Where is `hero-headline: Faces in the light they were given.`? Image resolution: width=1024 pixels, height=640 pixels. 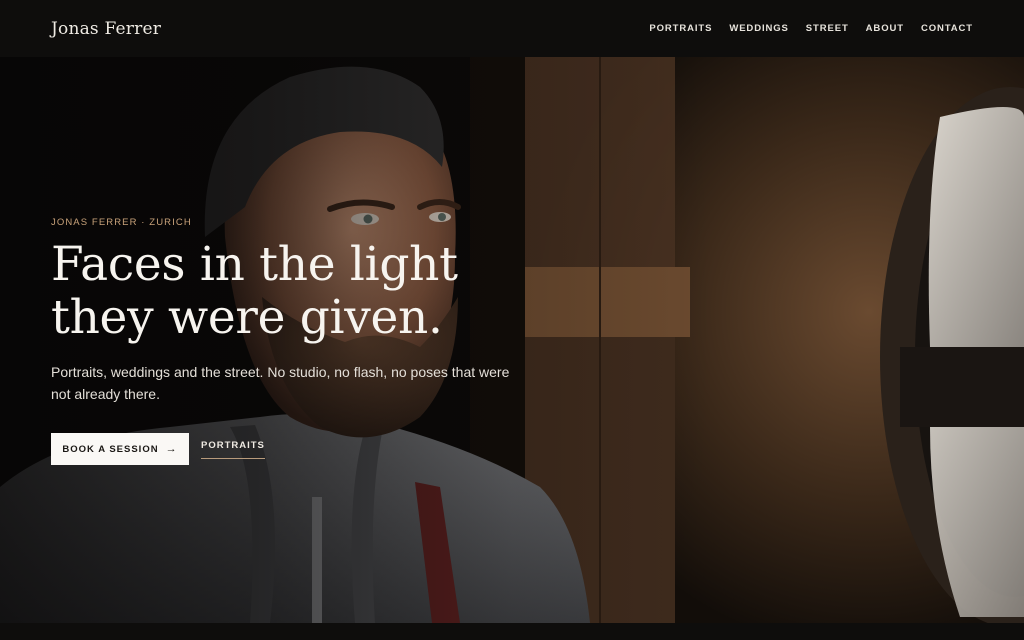 hero-headline: Faces in the light they were given. is located at coordinates (286, 291).